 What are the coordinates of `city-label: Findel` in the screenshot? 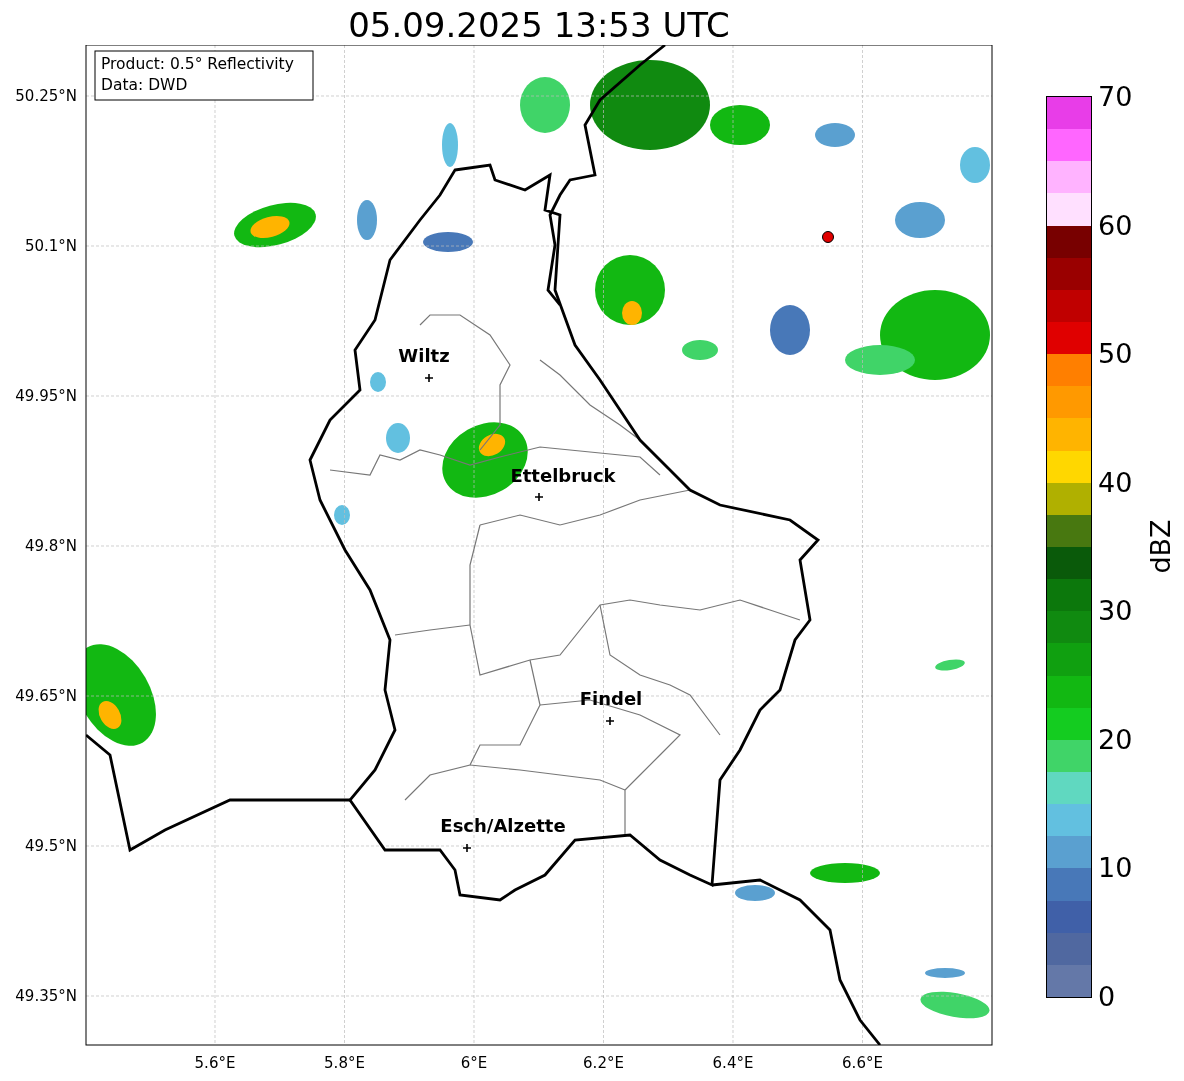 It's located at (611, 698).